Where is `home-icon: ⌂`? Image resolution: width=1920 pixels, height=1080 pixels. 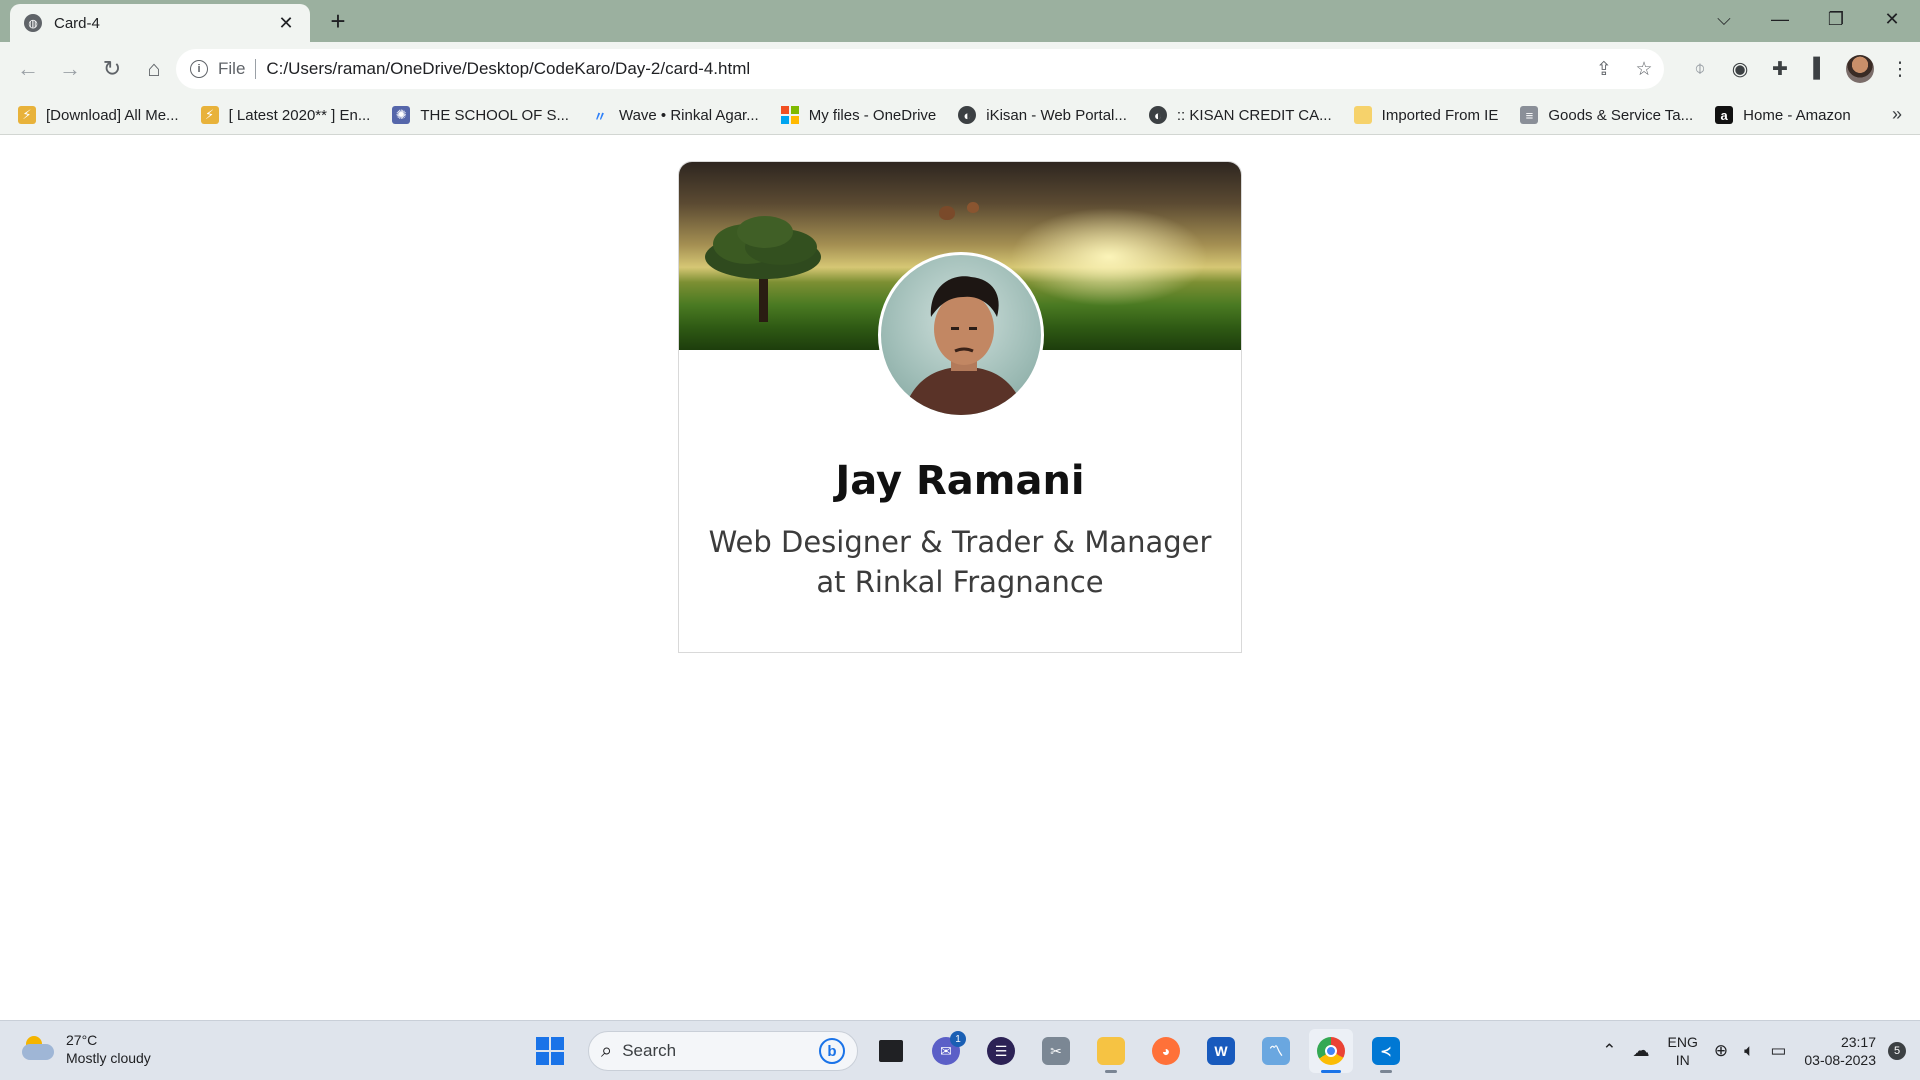 home-icon: ⌂ is located at coordinates (154, 69).